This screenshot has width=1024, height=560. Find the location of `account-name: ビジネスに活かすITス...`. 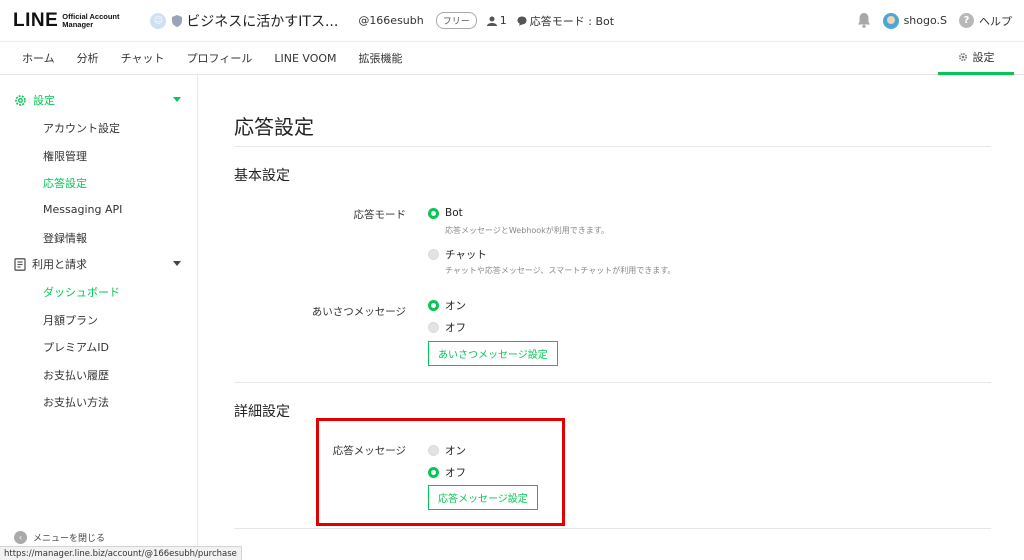

account-name: ビジネスに活かすITス... is located at coordinates (262, 21).